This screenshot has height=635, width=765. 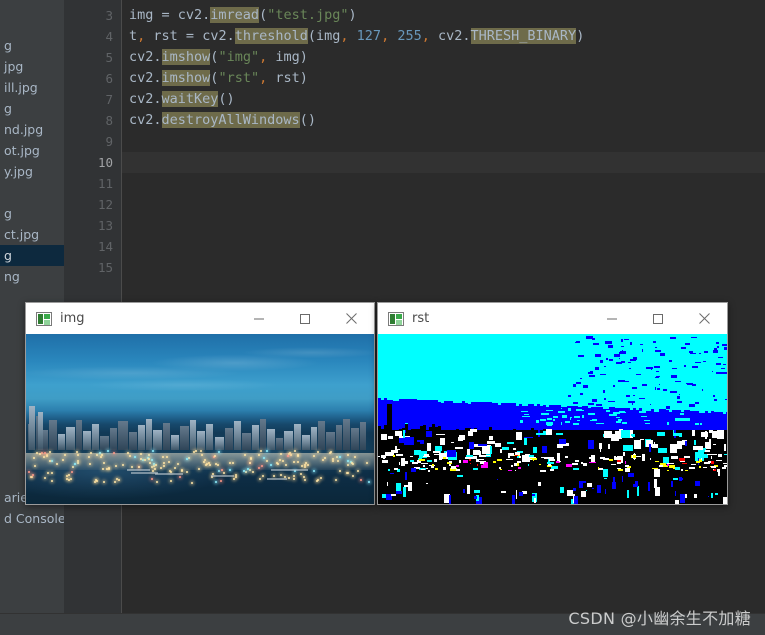 What do you see at coordinates (200, 318) in the screenshot?
I see `cv-window-img-titlebar: img` at bounding box center [200, 318].